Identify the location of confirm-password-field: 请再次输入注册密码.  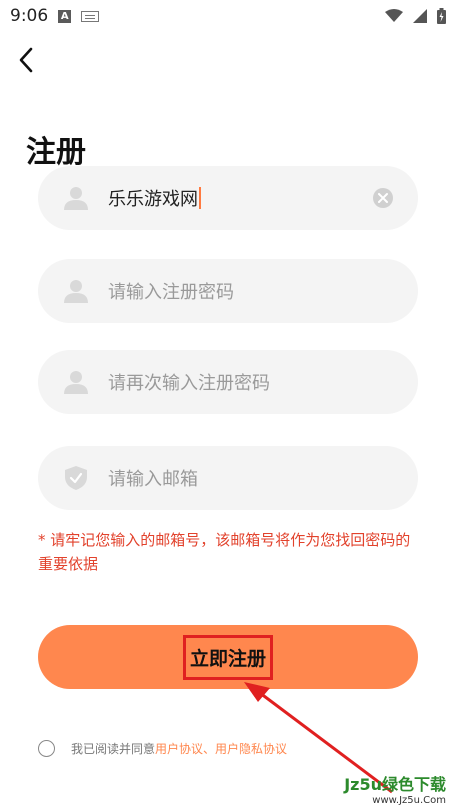
(228, 382).